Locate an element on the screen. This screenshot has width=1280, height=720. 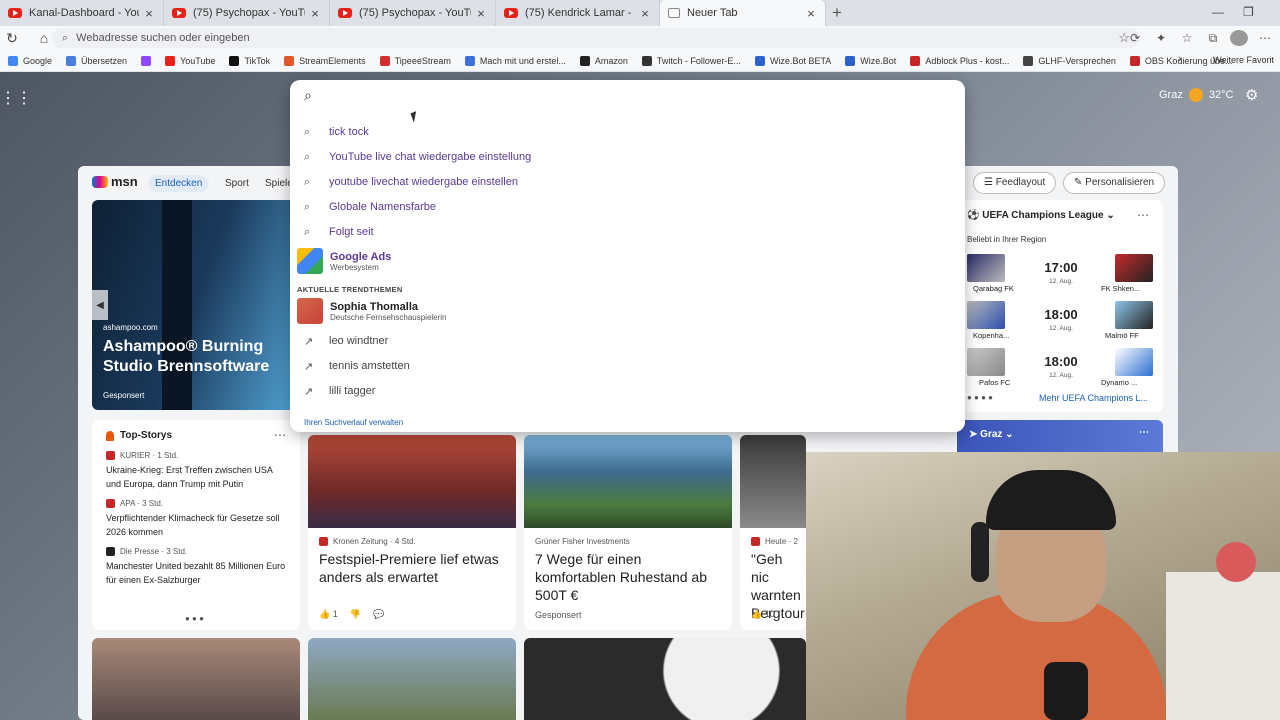
personalize-button: ✎ Personalisieren is located at coordinates (1114, 183).